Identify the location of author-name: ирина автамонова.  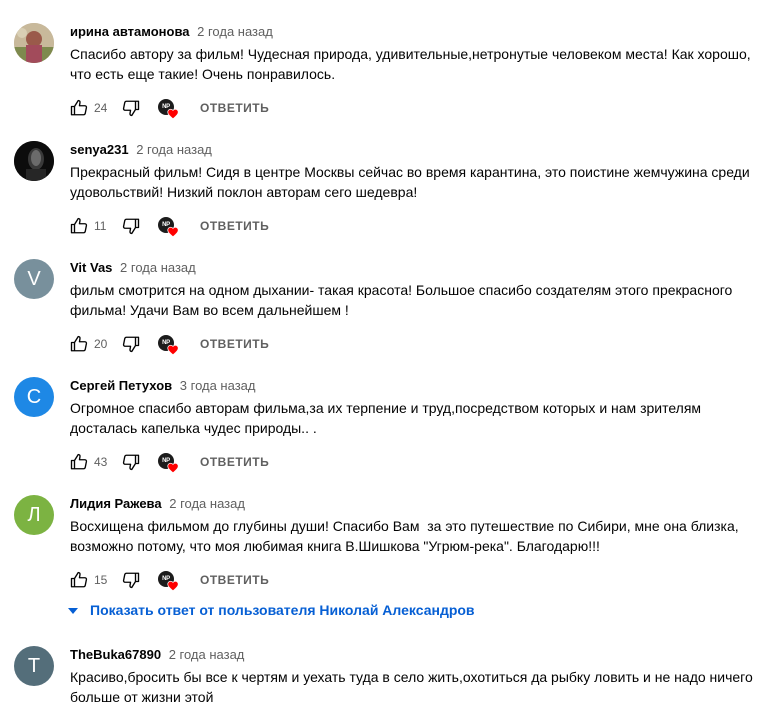
(130, 31).